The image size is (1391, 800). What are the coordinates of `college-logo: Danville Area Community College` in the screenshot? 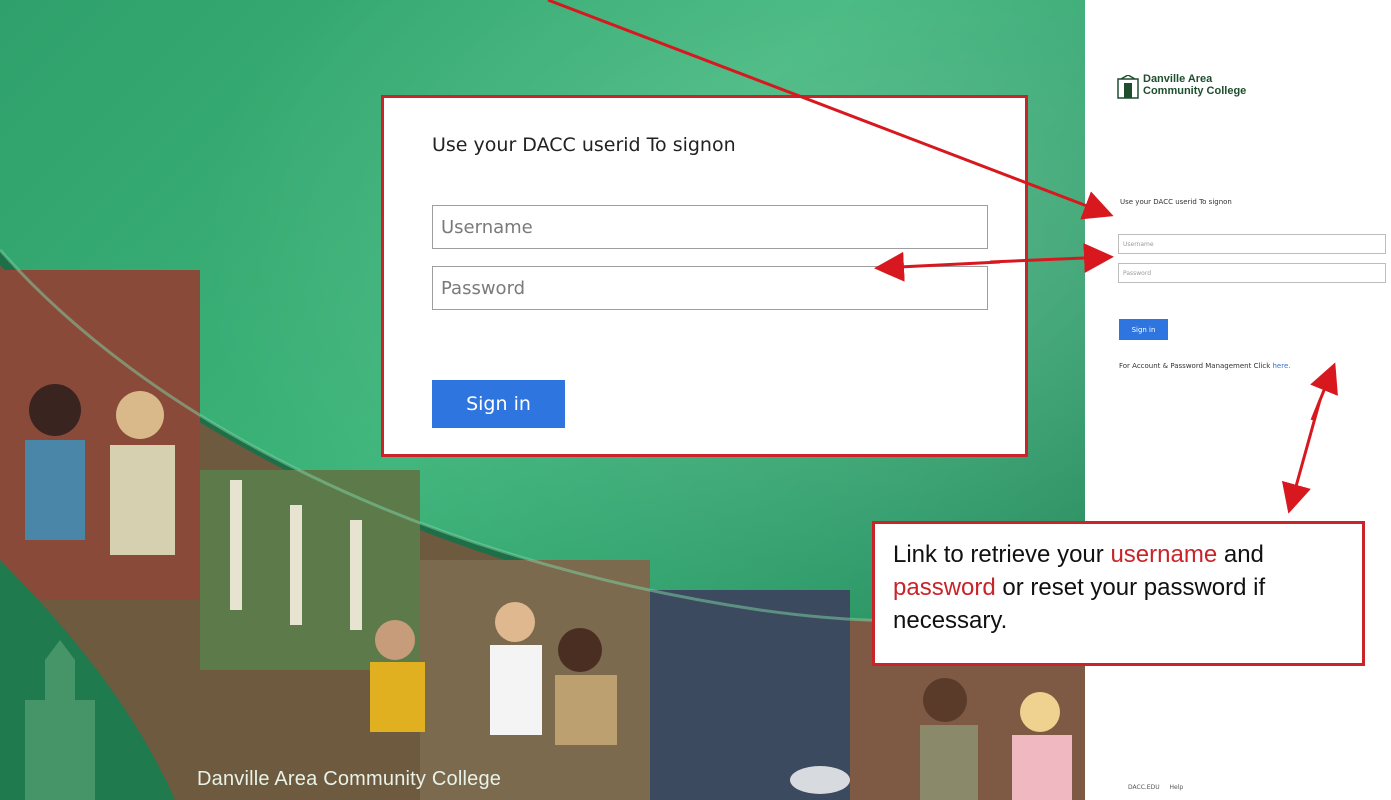 It's located at (1187, 88).